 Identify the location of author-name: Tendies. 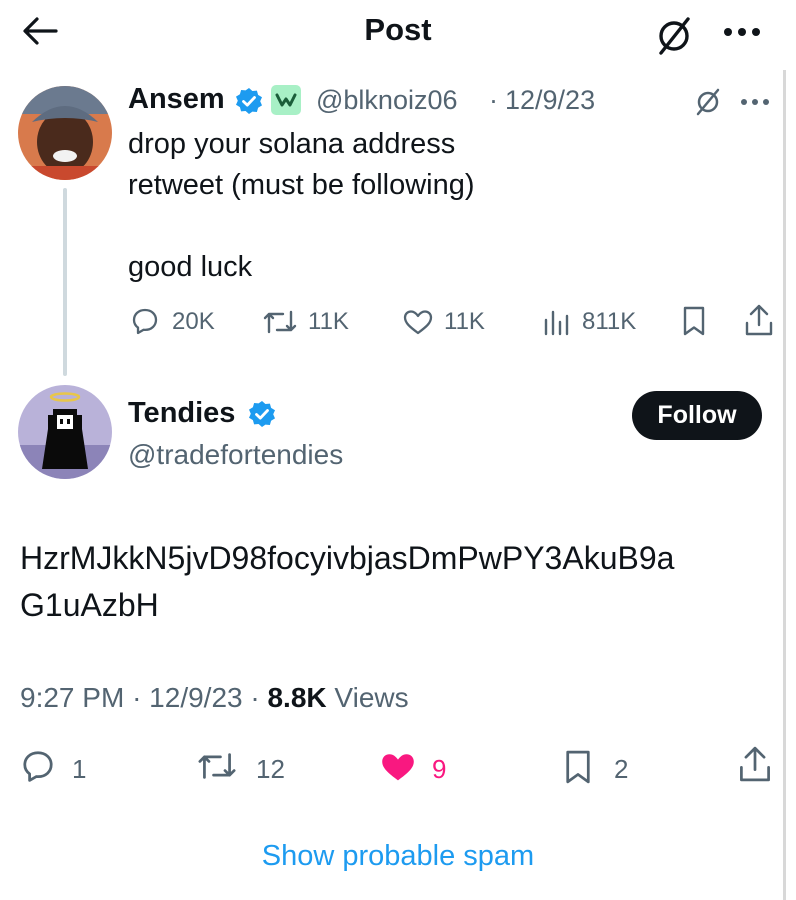
(181, 413).